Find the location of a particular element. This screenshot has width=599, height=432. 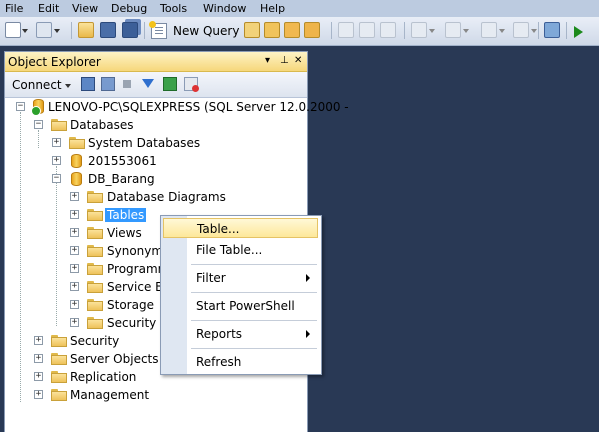

refresh-icon is located at coordinates (170, 84).